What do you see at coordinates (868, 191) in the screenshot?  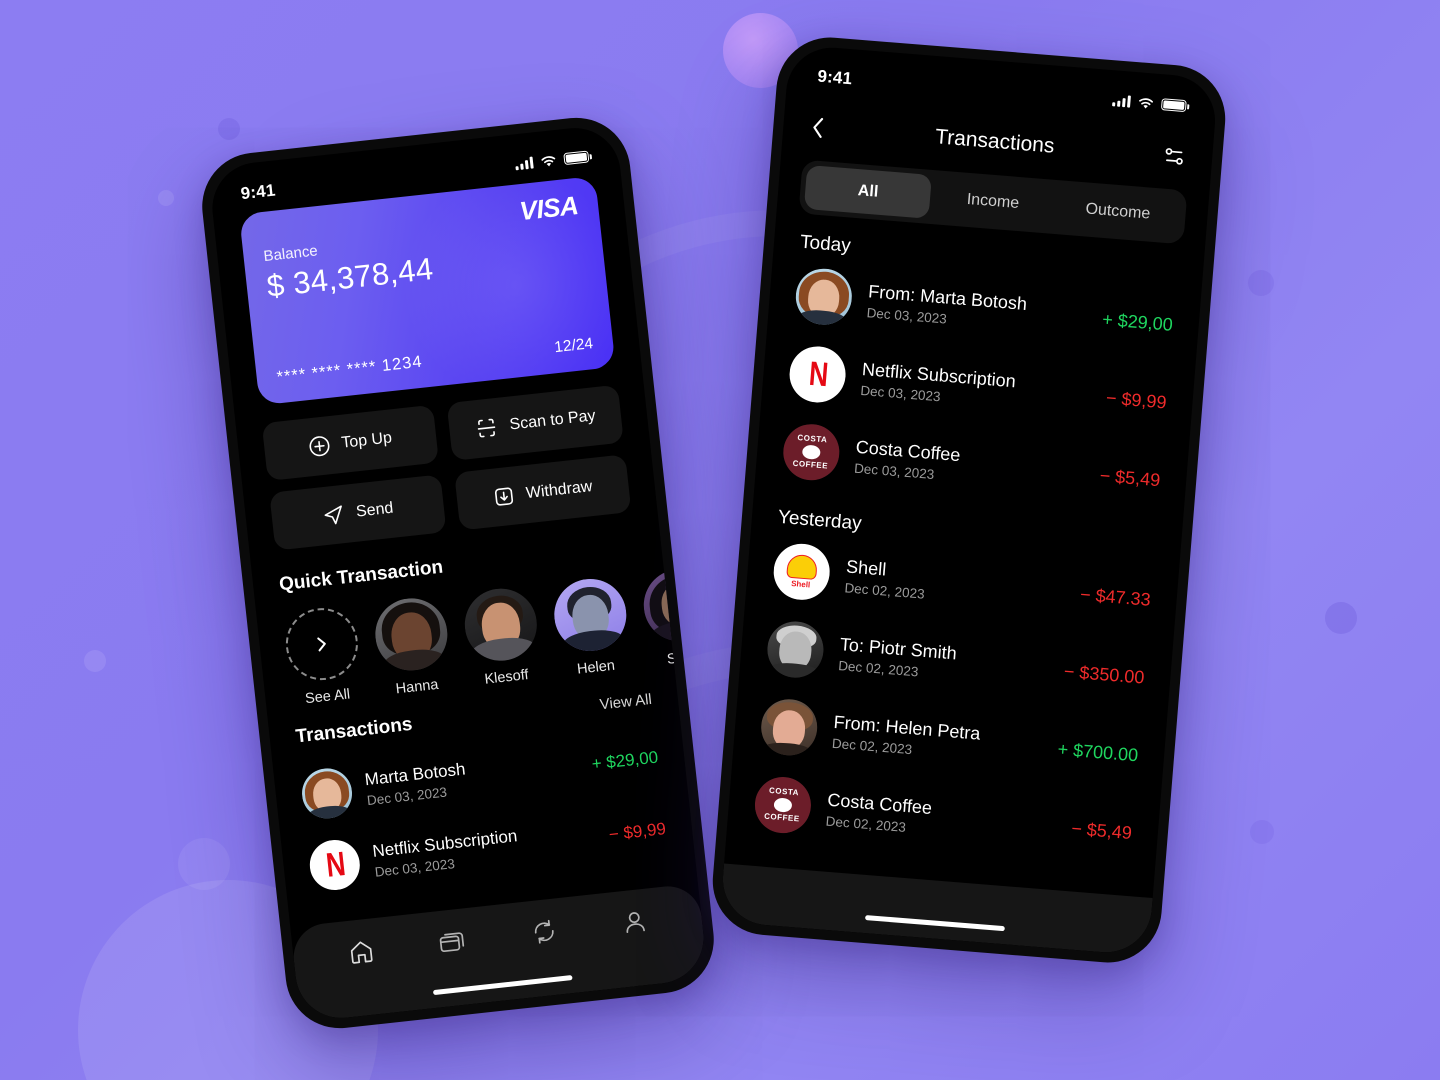 I see `tab-all: All` at bounding box center [868, 191].